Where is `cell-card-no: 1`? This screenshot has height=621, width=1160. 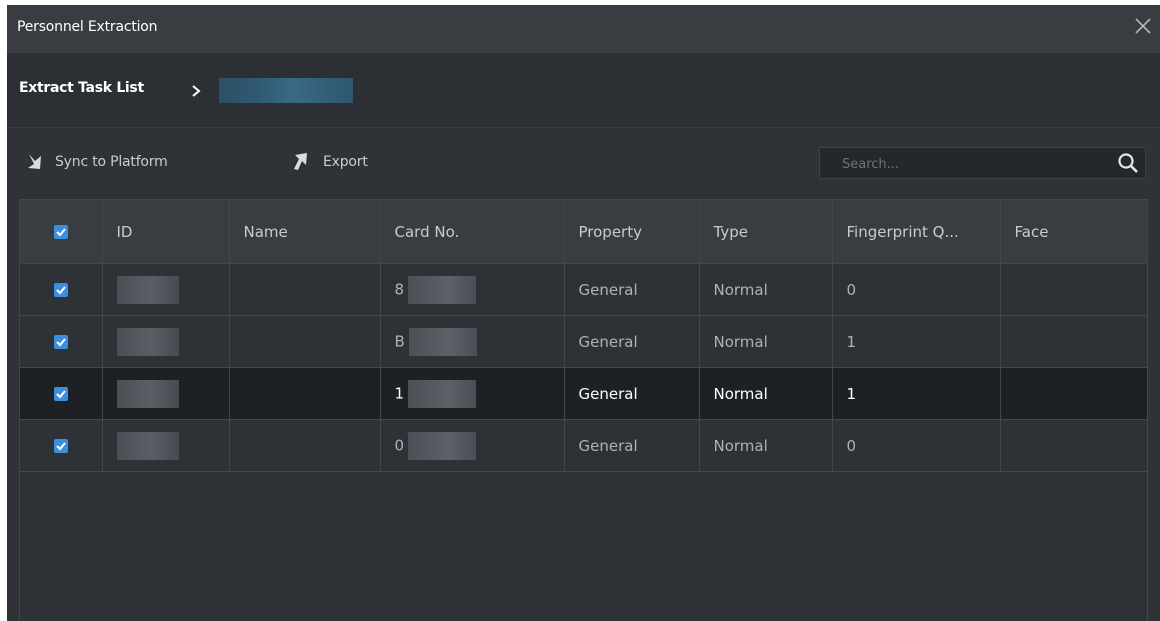 cell-card-no: 1 is located at coordinates (472, 393).